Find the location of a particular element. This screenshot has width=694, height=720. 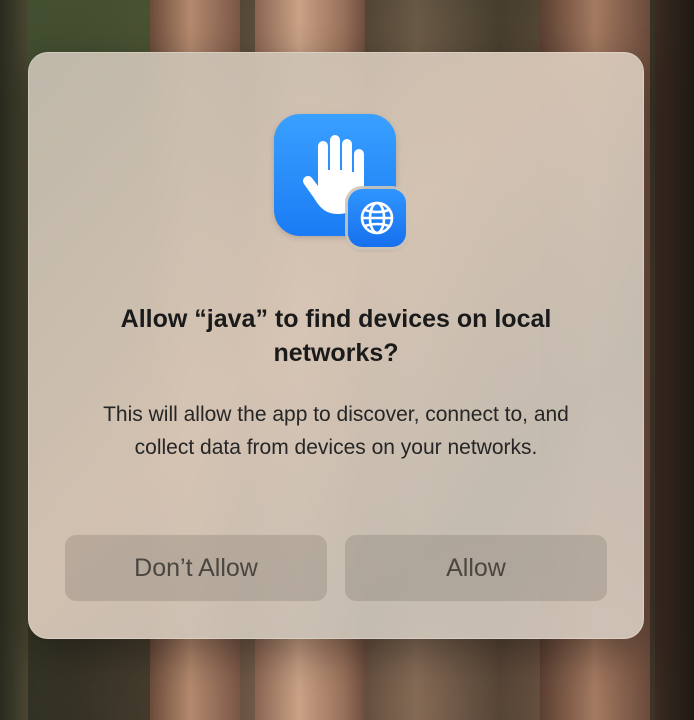

dont-allow-button: Don’t Allow is located at coordinates (196, 568).